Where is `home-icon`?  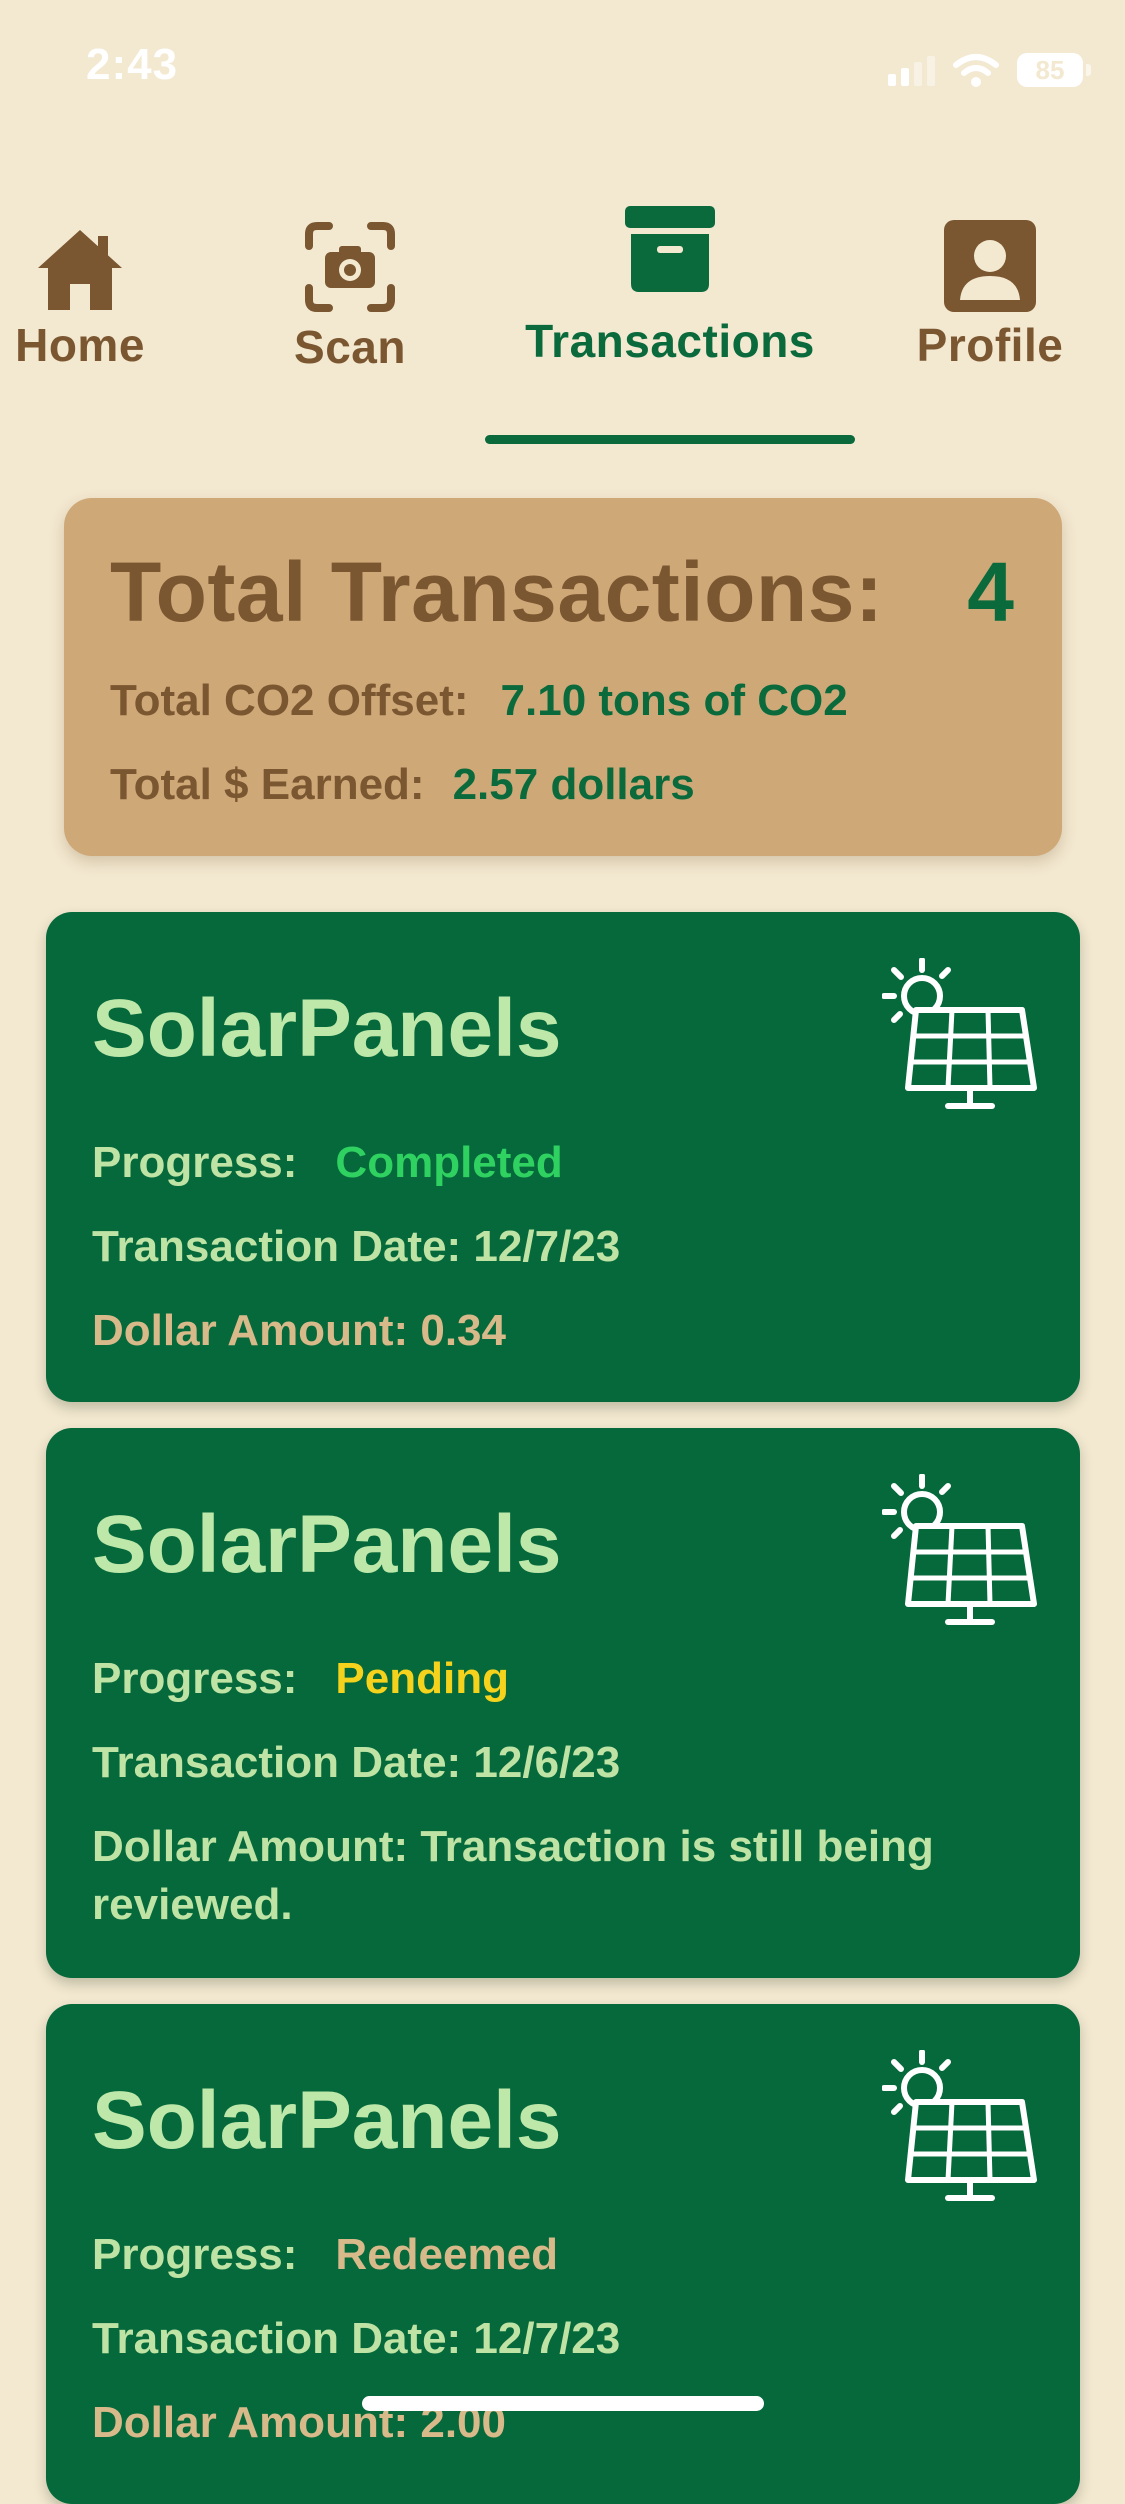 home-icon is located at coordinates (80, 270).